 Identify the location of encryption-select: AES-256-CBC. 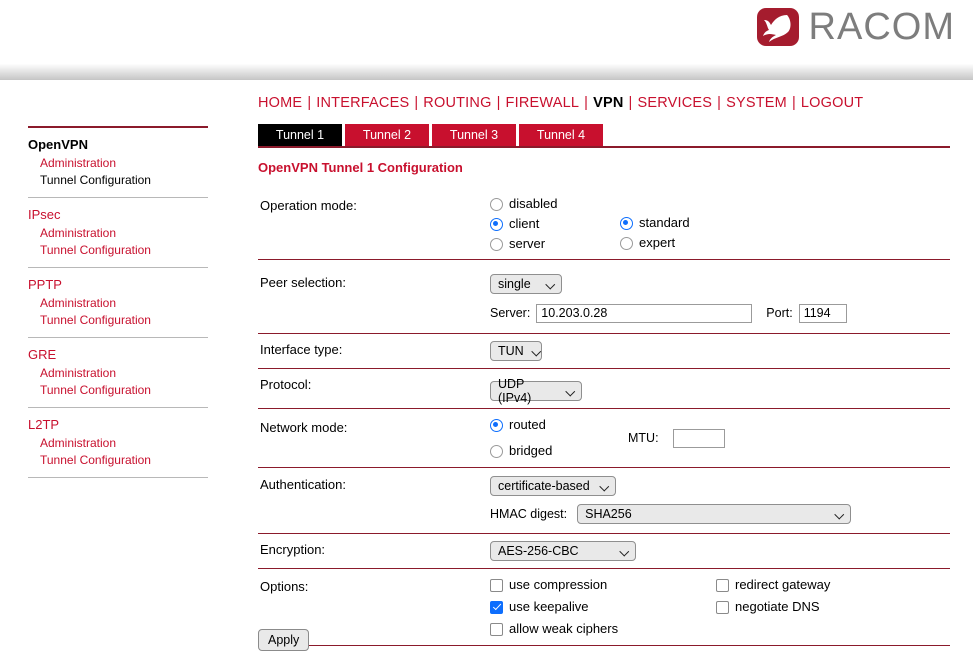
(563, 551).